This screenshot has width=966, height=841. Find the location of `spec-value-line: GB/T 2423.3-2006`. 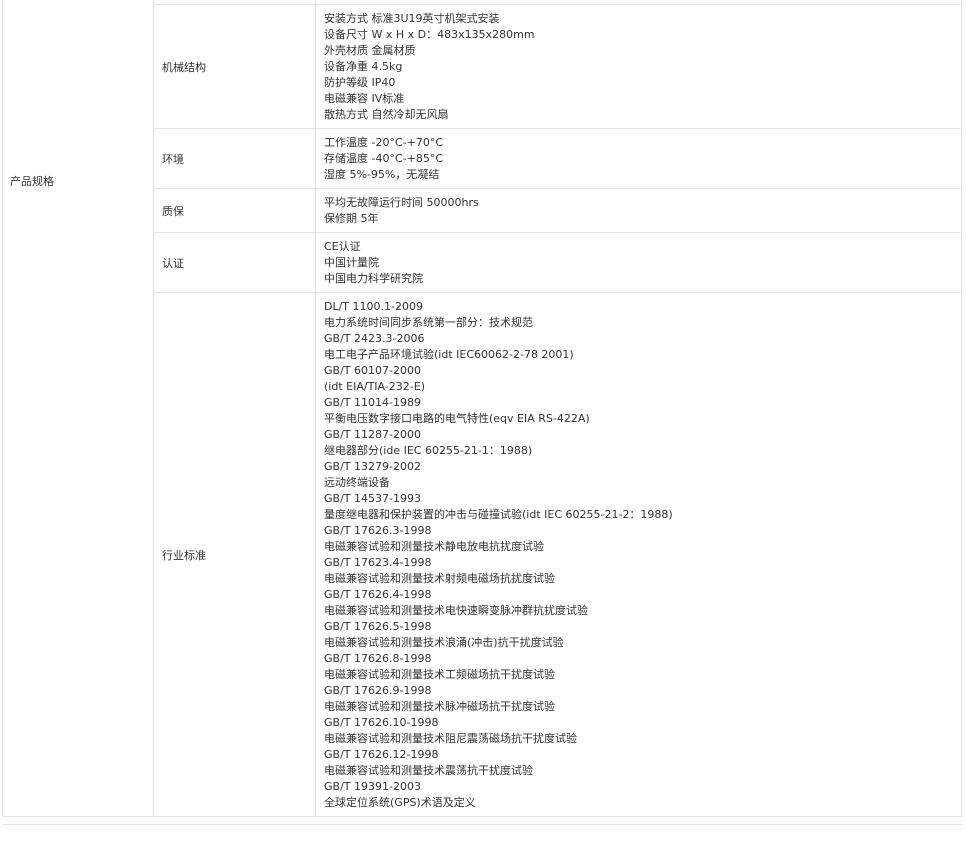

spec-value-line: GB/T 2423.3-2006 is located at coordinates (374, 338).